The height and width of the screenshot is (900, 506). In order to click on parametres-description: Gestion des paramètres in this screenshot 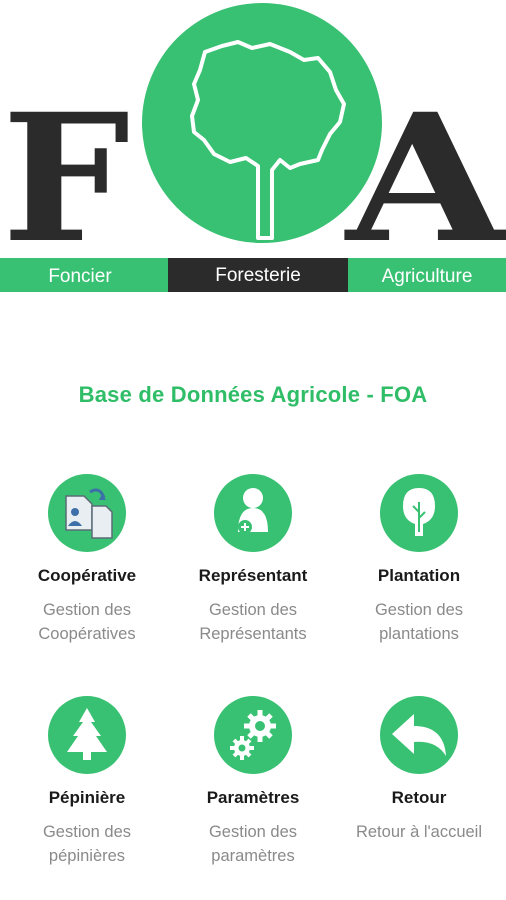, I will do `click(253, 844)`.